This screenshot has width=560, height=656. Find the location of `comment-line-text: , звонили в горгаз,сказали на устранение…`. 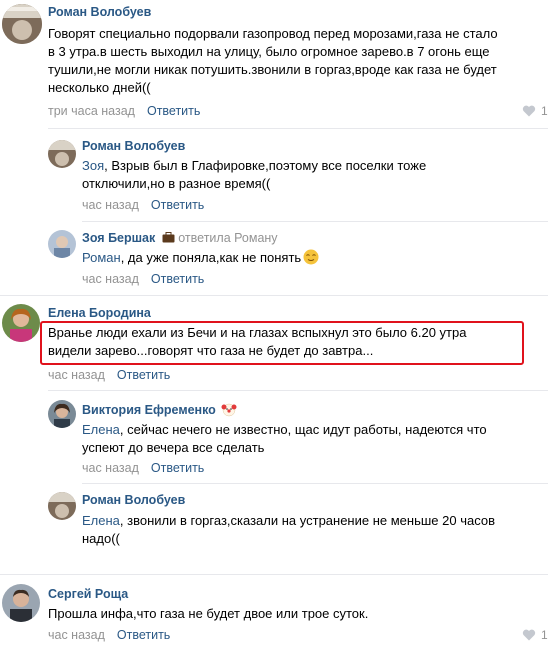

comment-line-text: , звонили в горгаз,сказали на устранение… is located at coordinates (307, 520).